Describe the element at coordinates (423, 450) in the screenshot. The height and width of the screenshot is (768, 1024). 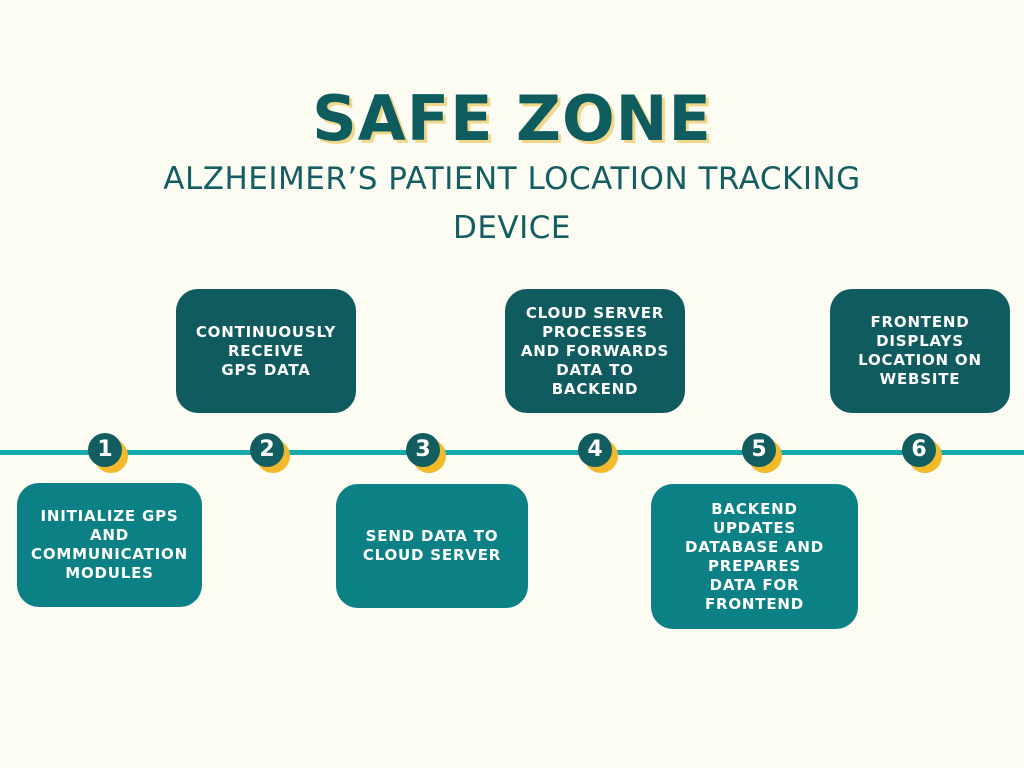
I see `step-number: 3` at that location.